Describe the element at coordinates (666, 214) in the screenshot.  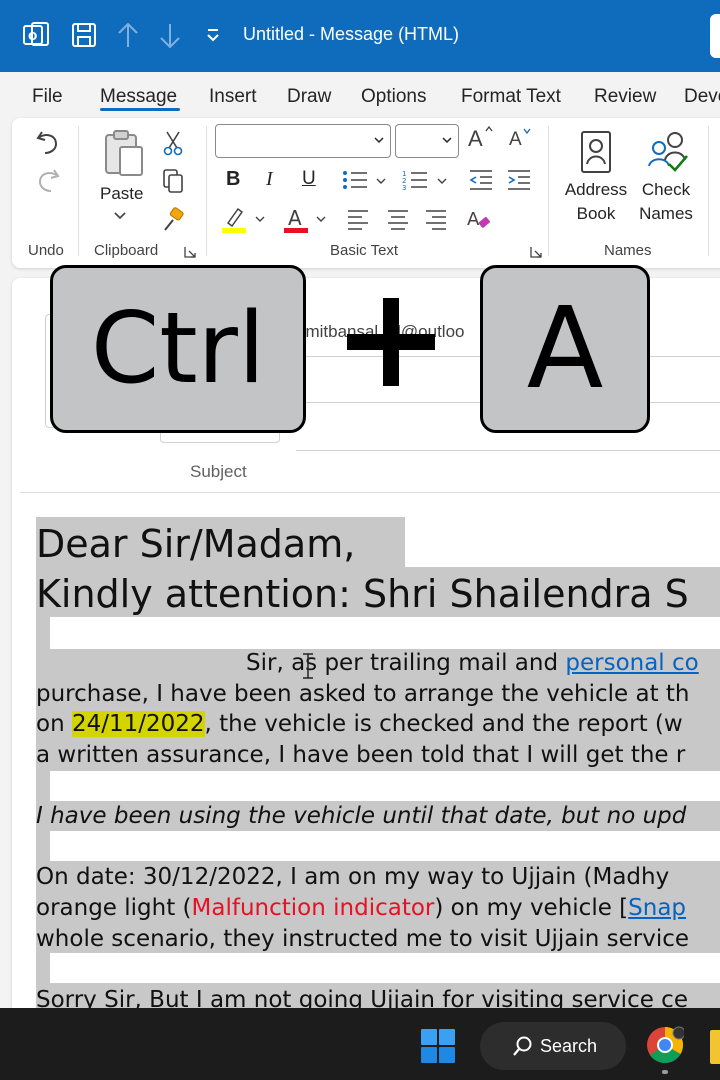
I see `check-names-label-2: Names` at that location.